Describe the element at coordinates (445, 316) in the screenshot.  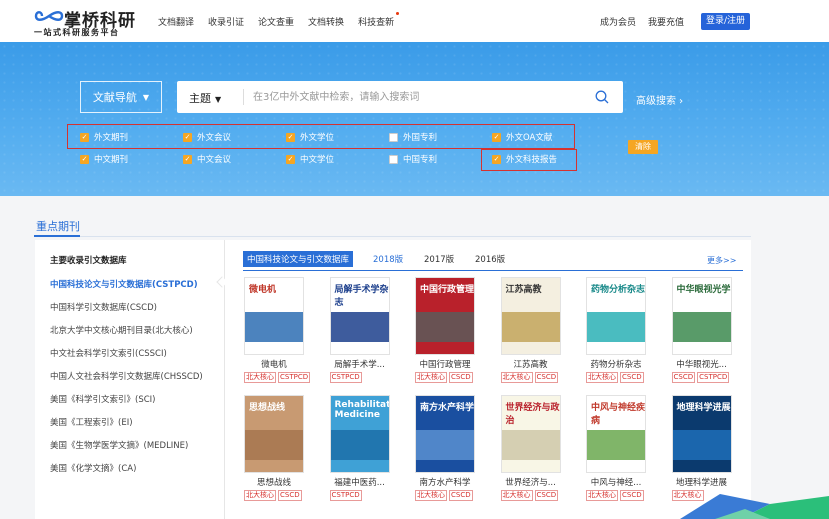
I see `journal-cover: 中国行政管理` at that location.